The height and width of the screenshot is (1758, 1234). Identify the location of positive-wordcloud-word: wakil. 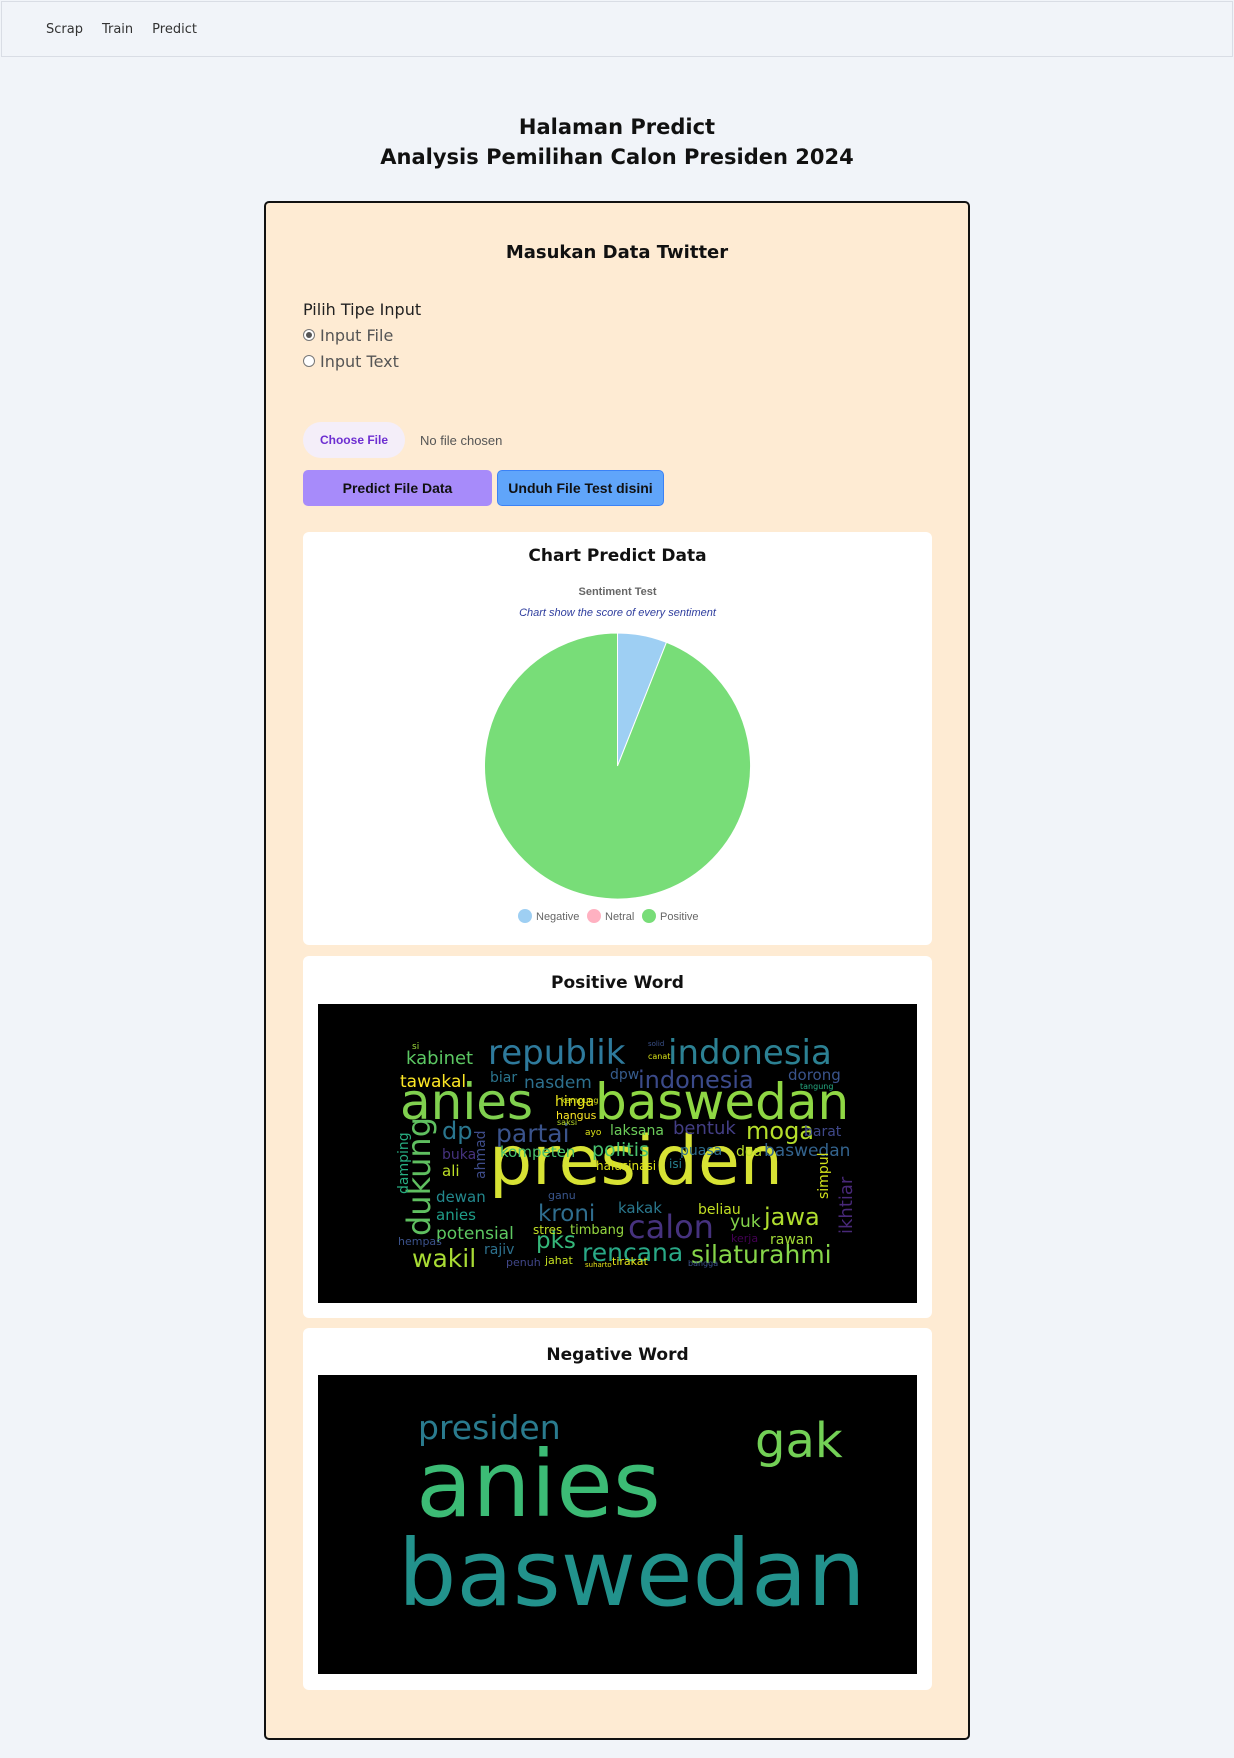
(444, 1258).